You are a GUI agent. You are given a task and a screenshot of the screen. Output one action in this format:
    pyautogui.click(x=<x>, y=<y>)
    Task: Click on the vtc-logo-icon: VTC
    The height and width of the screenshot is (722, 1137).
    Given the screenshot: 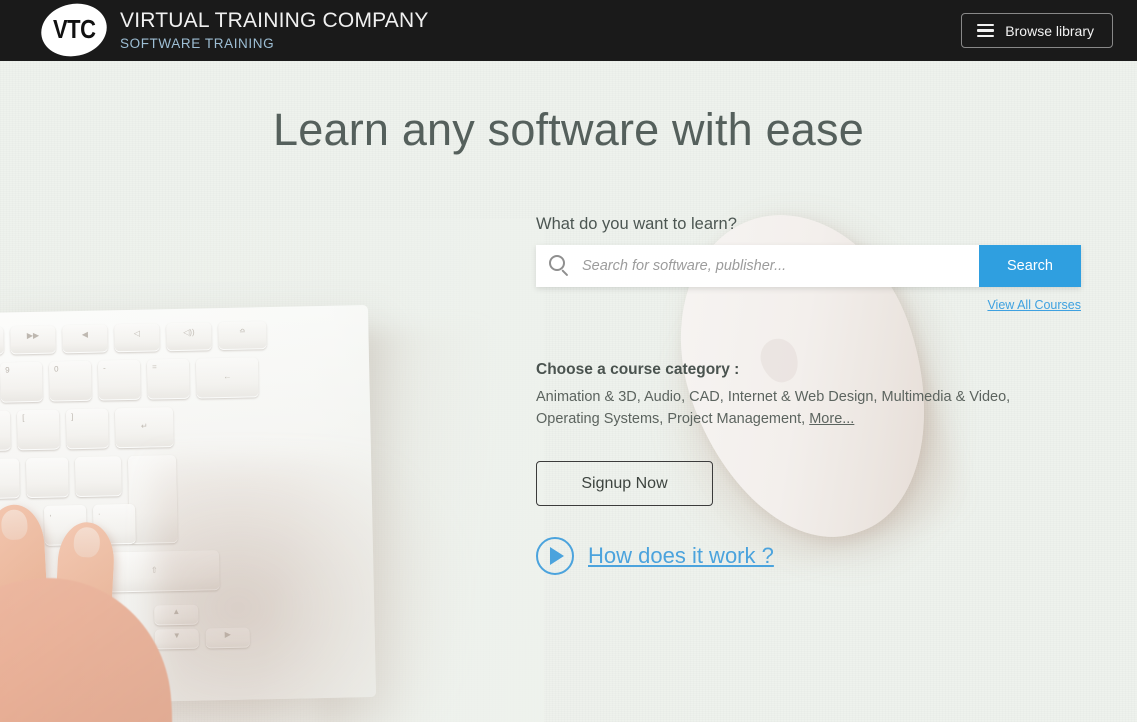 What is the action you would take?
    pyautogui.click(x=74, y=31)
    